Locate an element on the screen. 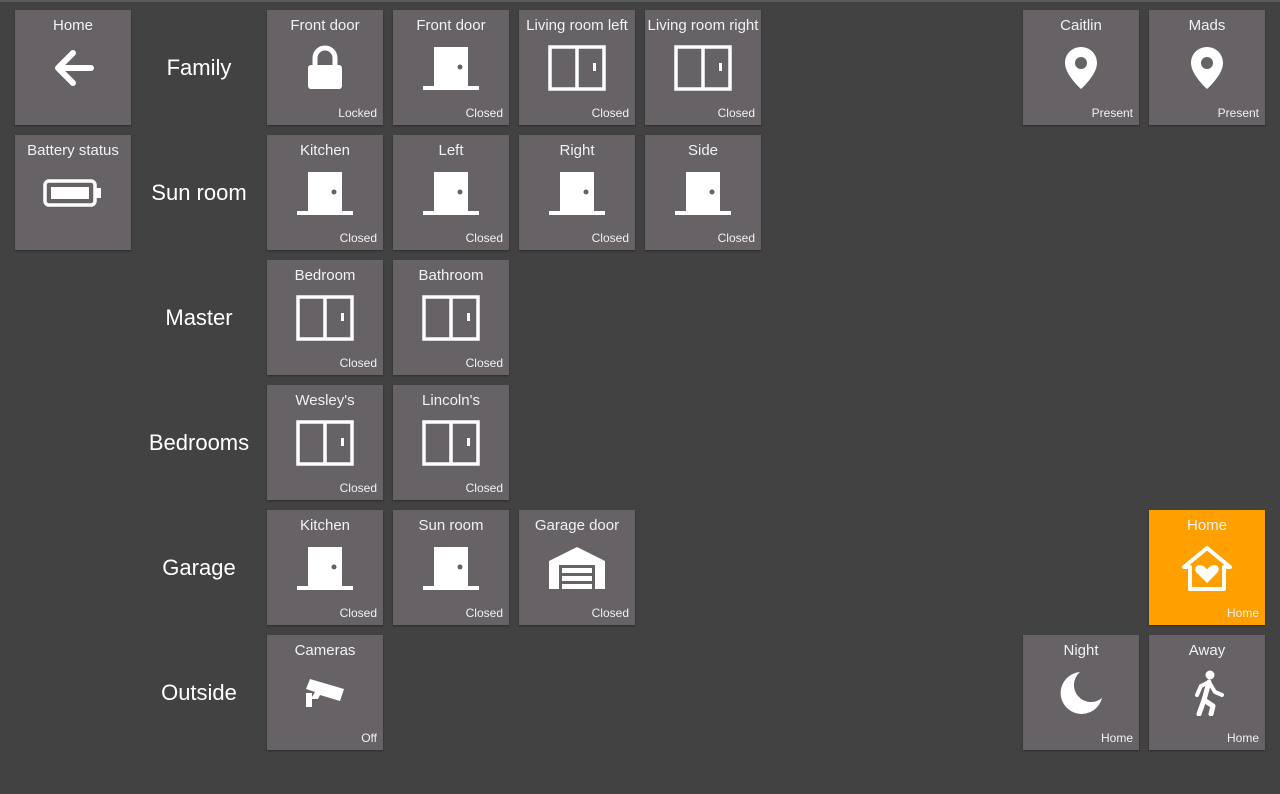 The height and width of the screenshot is (794, 1280). lock-icon is located at coordinates (325, 68).